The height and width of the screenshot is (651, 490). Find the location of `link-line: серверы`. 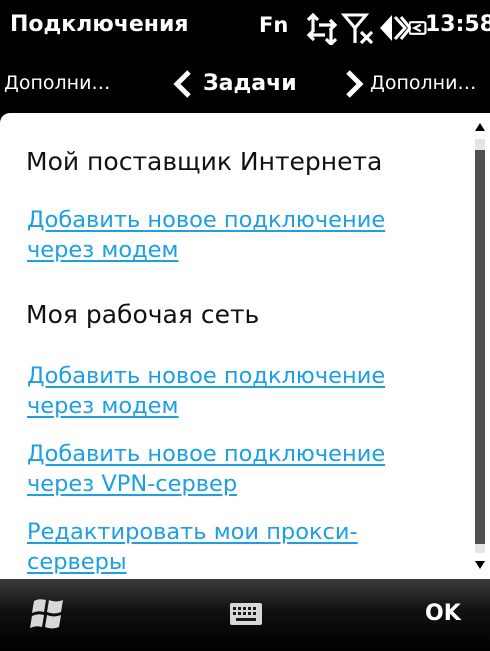

link-line: серверы is located at coordinates (77, 562).